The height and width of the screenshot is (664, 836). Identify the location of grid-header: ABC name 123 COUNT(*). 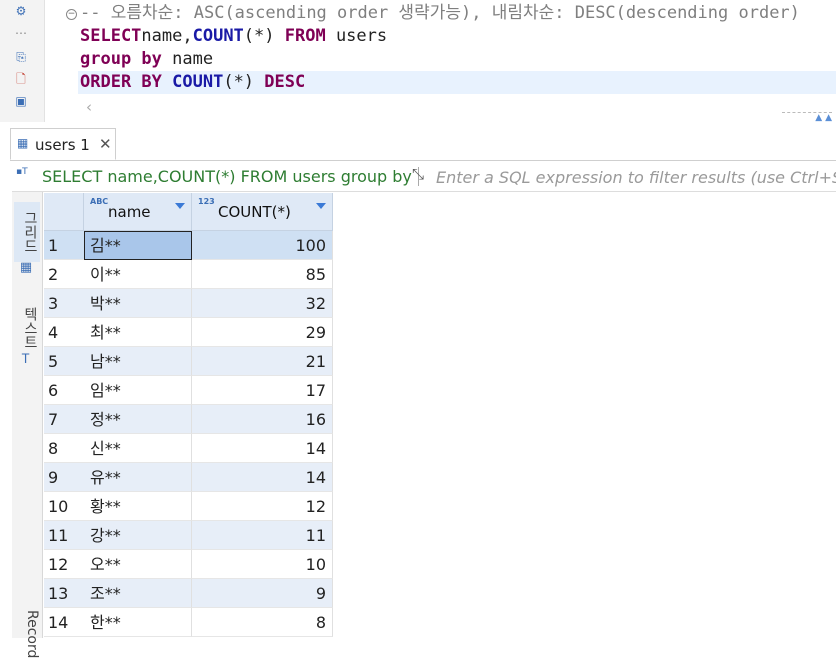
(189, 212).